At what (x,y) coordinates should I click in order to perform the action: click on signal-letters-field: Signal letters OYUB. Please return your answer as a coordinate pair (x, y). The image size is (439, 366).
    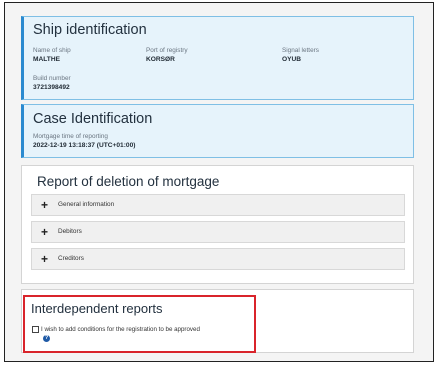
    Looking at the image, I should click on (300, 55).